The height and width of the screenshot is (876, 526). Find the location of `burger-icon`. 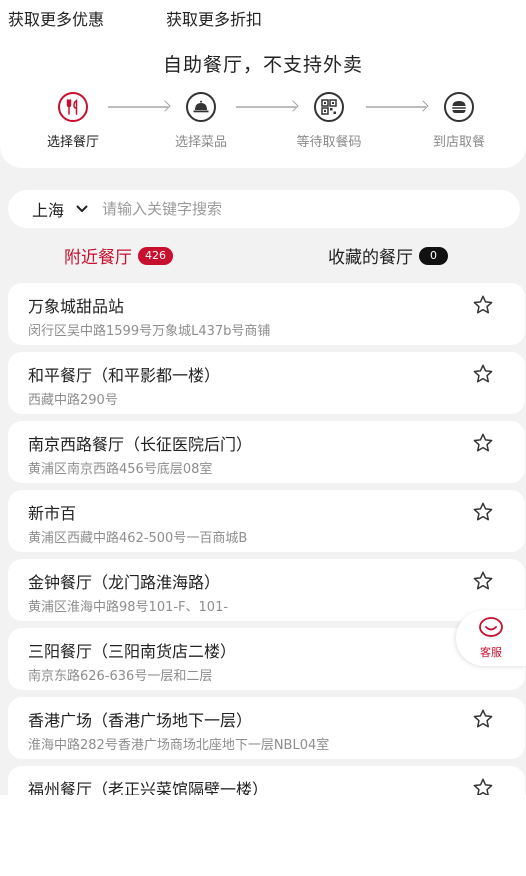

burger-icon is located at coordinates (459, 107).